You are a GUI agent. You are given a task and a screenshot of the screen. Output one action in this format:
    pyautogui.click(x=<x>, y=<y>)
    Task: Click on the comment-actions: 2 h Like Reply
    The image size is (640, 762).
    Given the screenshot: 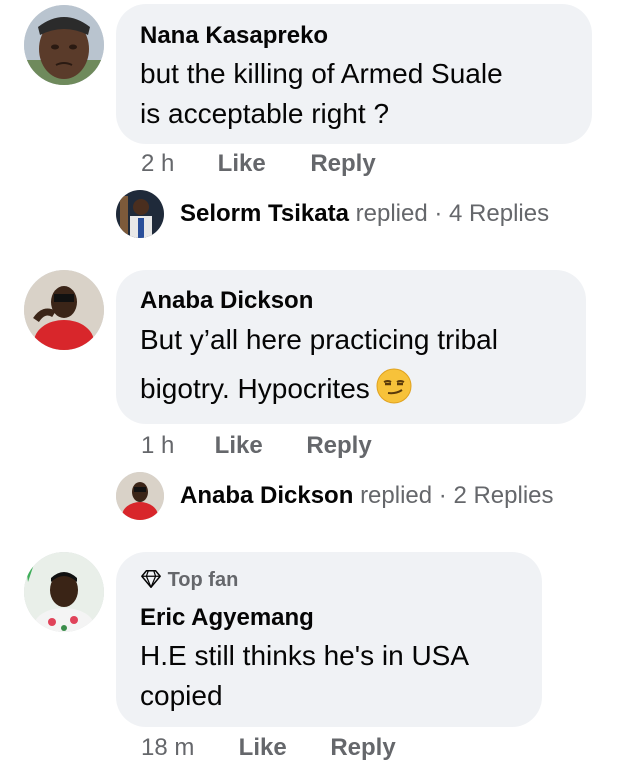 What is the action you would take?
    pyautogui.click(x=258, y=164)
    